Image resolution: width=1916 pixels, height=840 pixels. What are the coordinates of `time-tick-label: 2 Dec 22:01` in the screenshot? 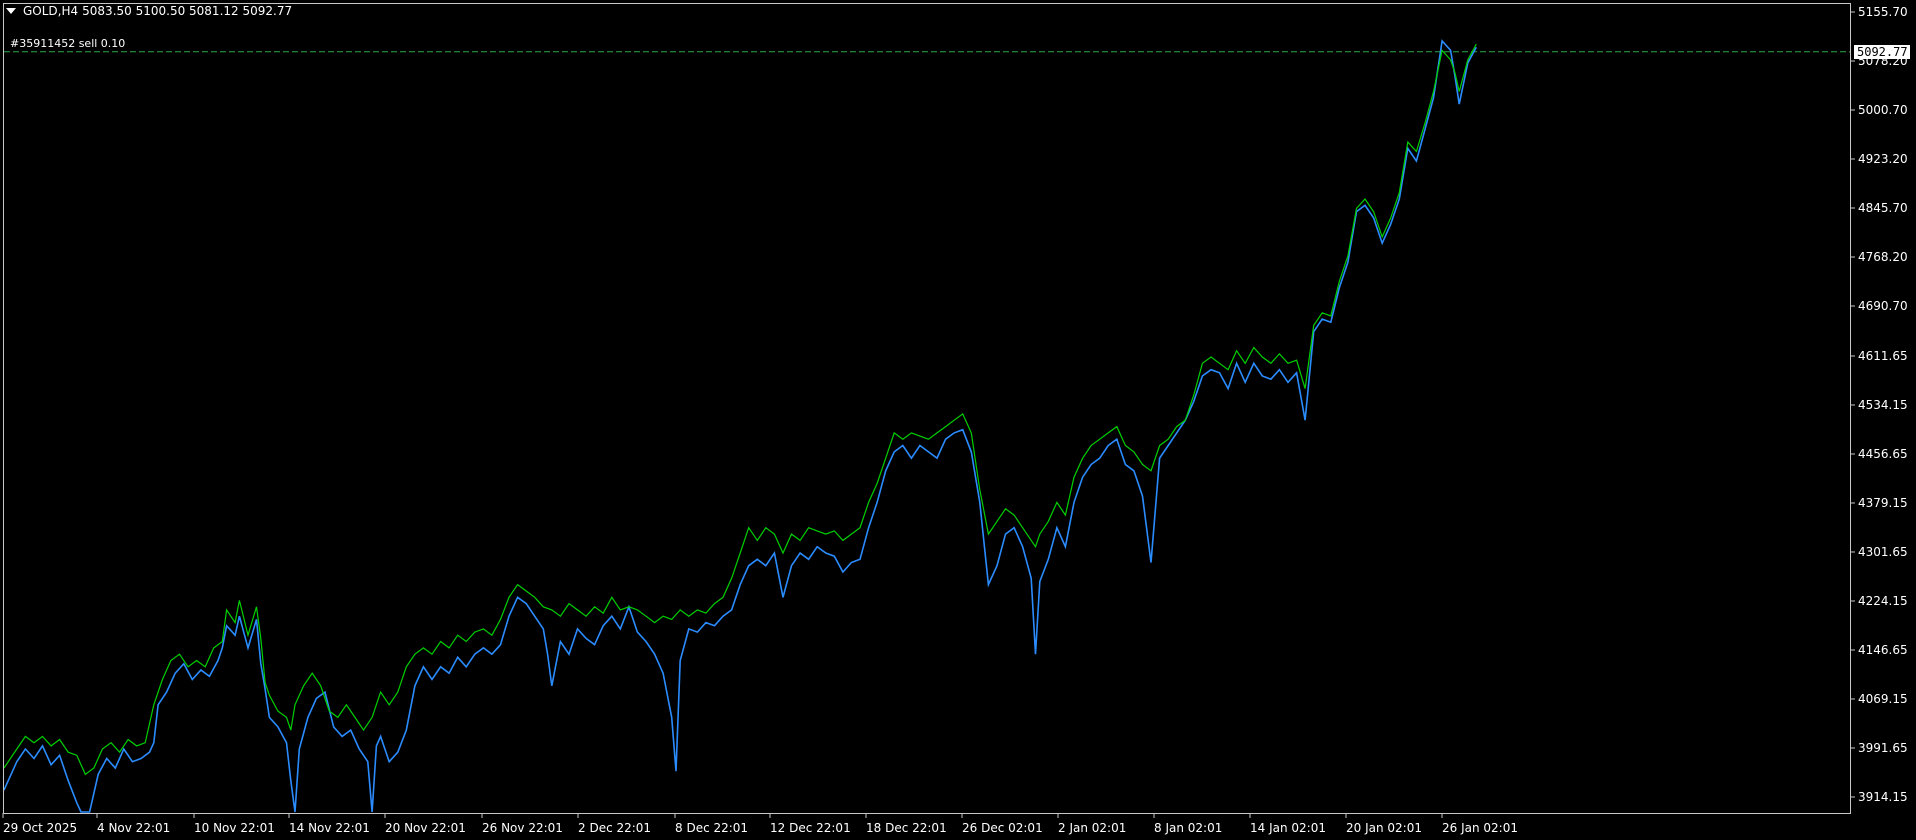 It's located at (614, 828).